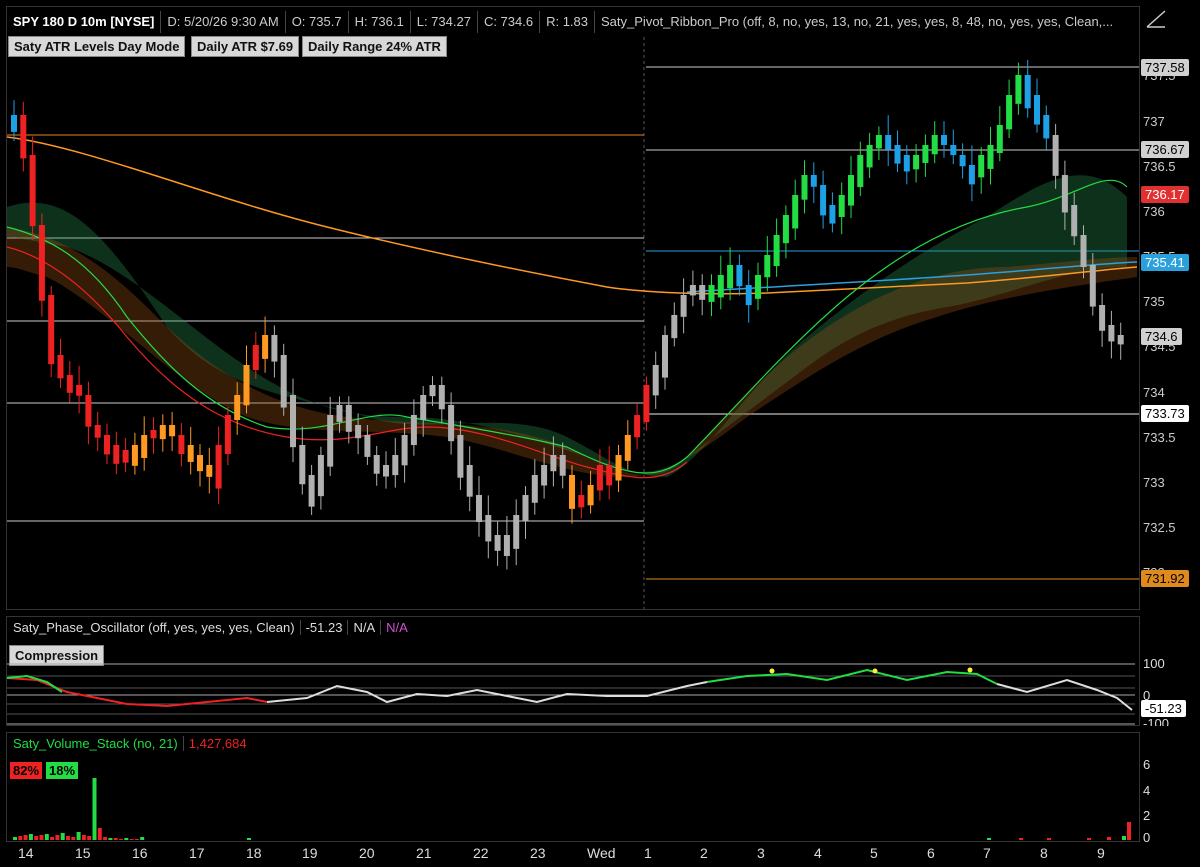  I want to click on volume-header: Saty_Volume_Stack (no, 21) 1,427,684, so click(130, 743).